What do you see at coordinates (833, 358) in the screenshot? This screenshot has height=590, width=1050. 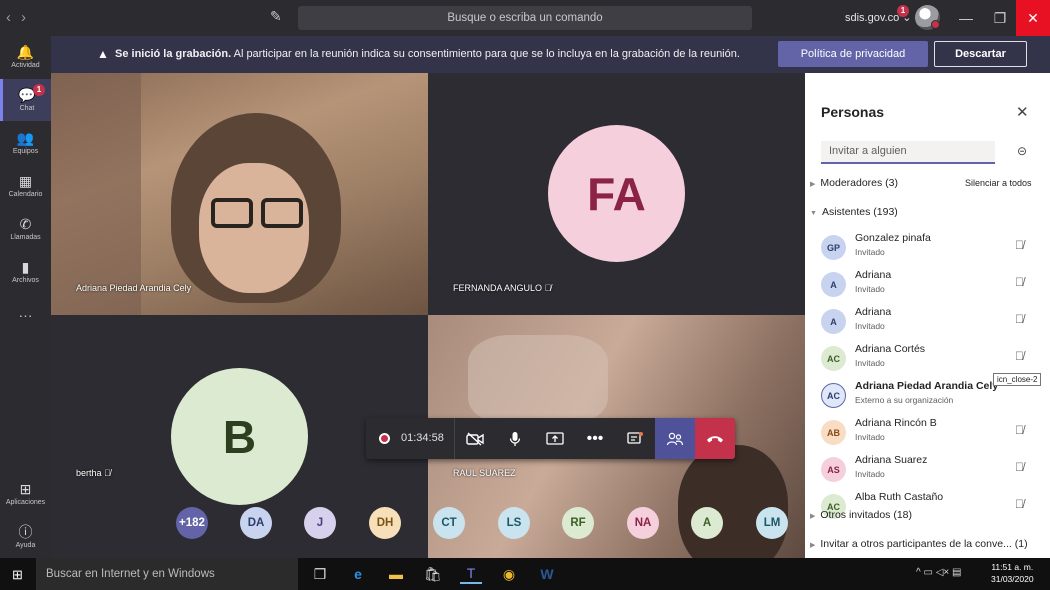 I see `attendee-avatar: AC` at bounding box center [833, 358].